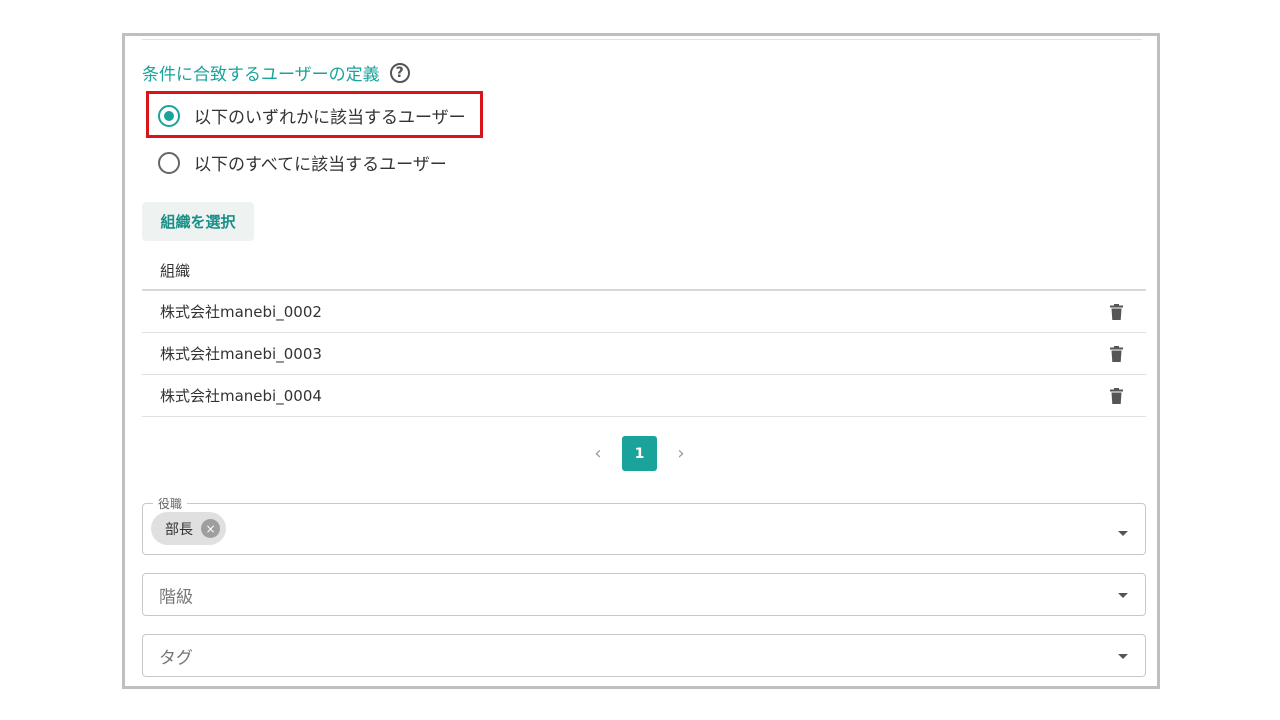 This screenshot has height=720, width=1280. What do you see at coordinates (330, 118) in the screenshot?
I see `radio-option-any-label: 以下のいずれかに該当するユーザー` at bounding box center [330, 118].